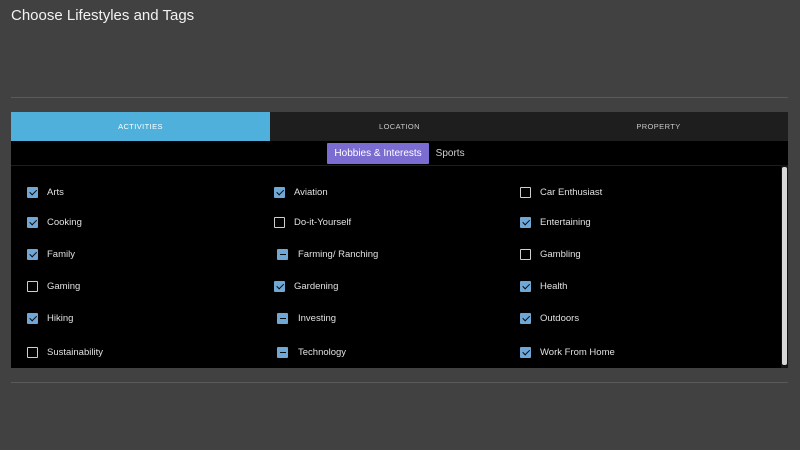  What do you see at coordinates (571, 192) in the screenshot?
I see `tag-label: Car Enthusiast` at bounding box center [571, 192].